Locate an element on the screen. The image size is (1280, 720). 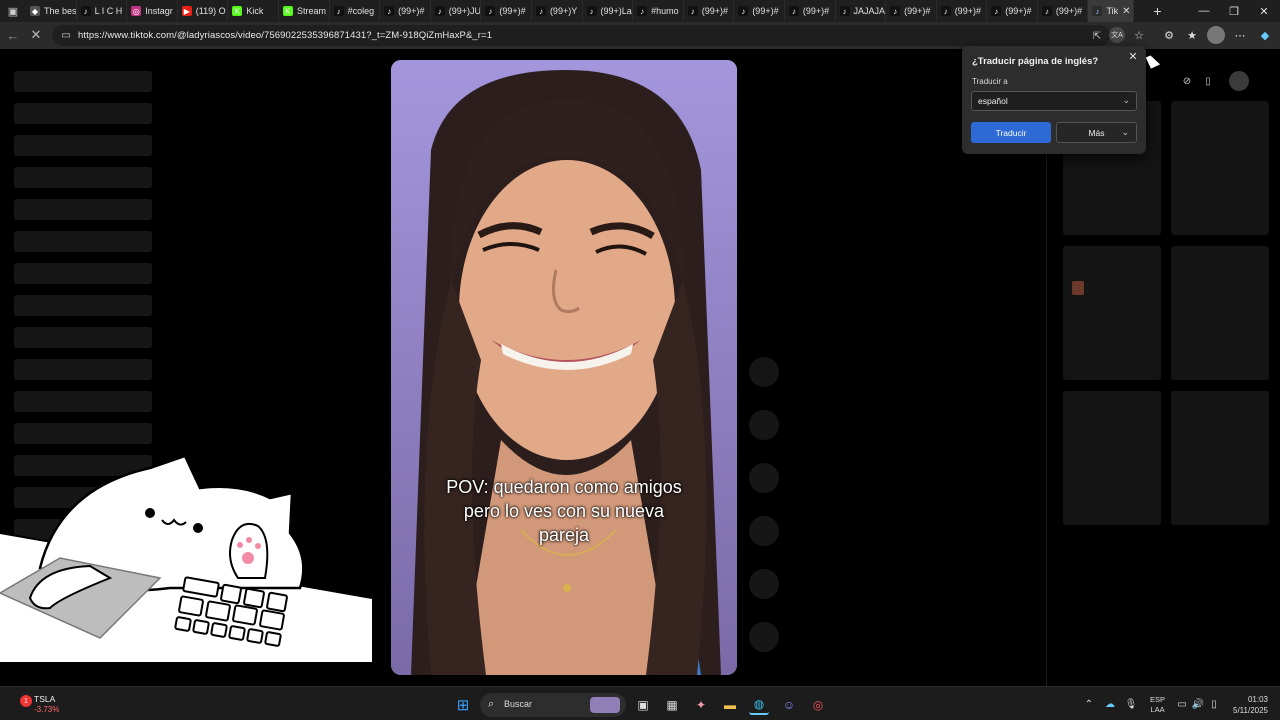
translate-icon: 文A is located at coordinates (1117, 35).